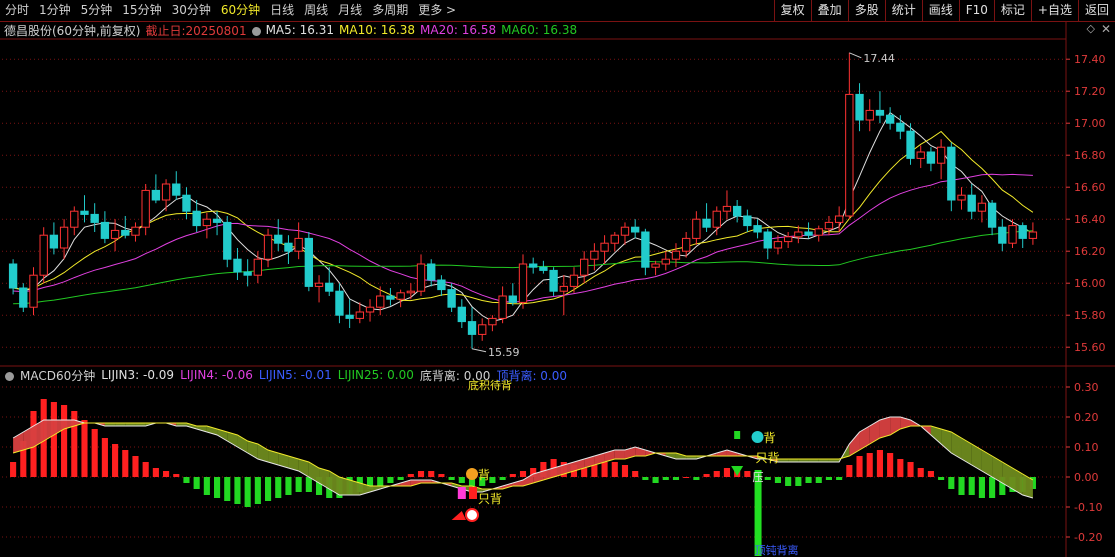 The width and height of the screenshot is (1115, 557). Describe the element at coordinates (1086, 447) in the screenshot. I see `macd-tick-label-3: 0.10` at that location.